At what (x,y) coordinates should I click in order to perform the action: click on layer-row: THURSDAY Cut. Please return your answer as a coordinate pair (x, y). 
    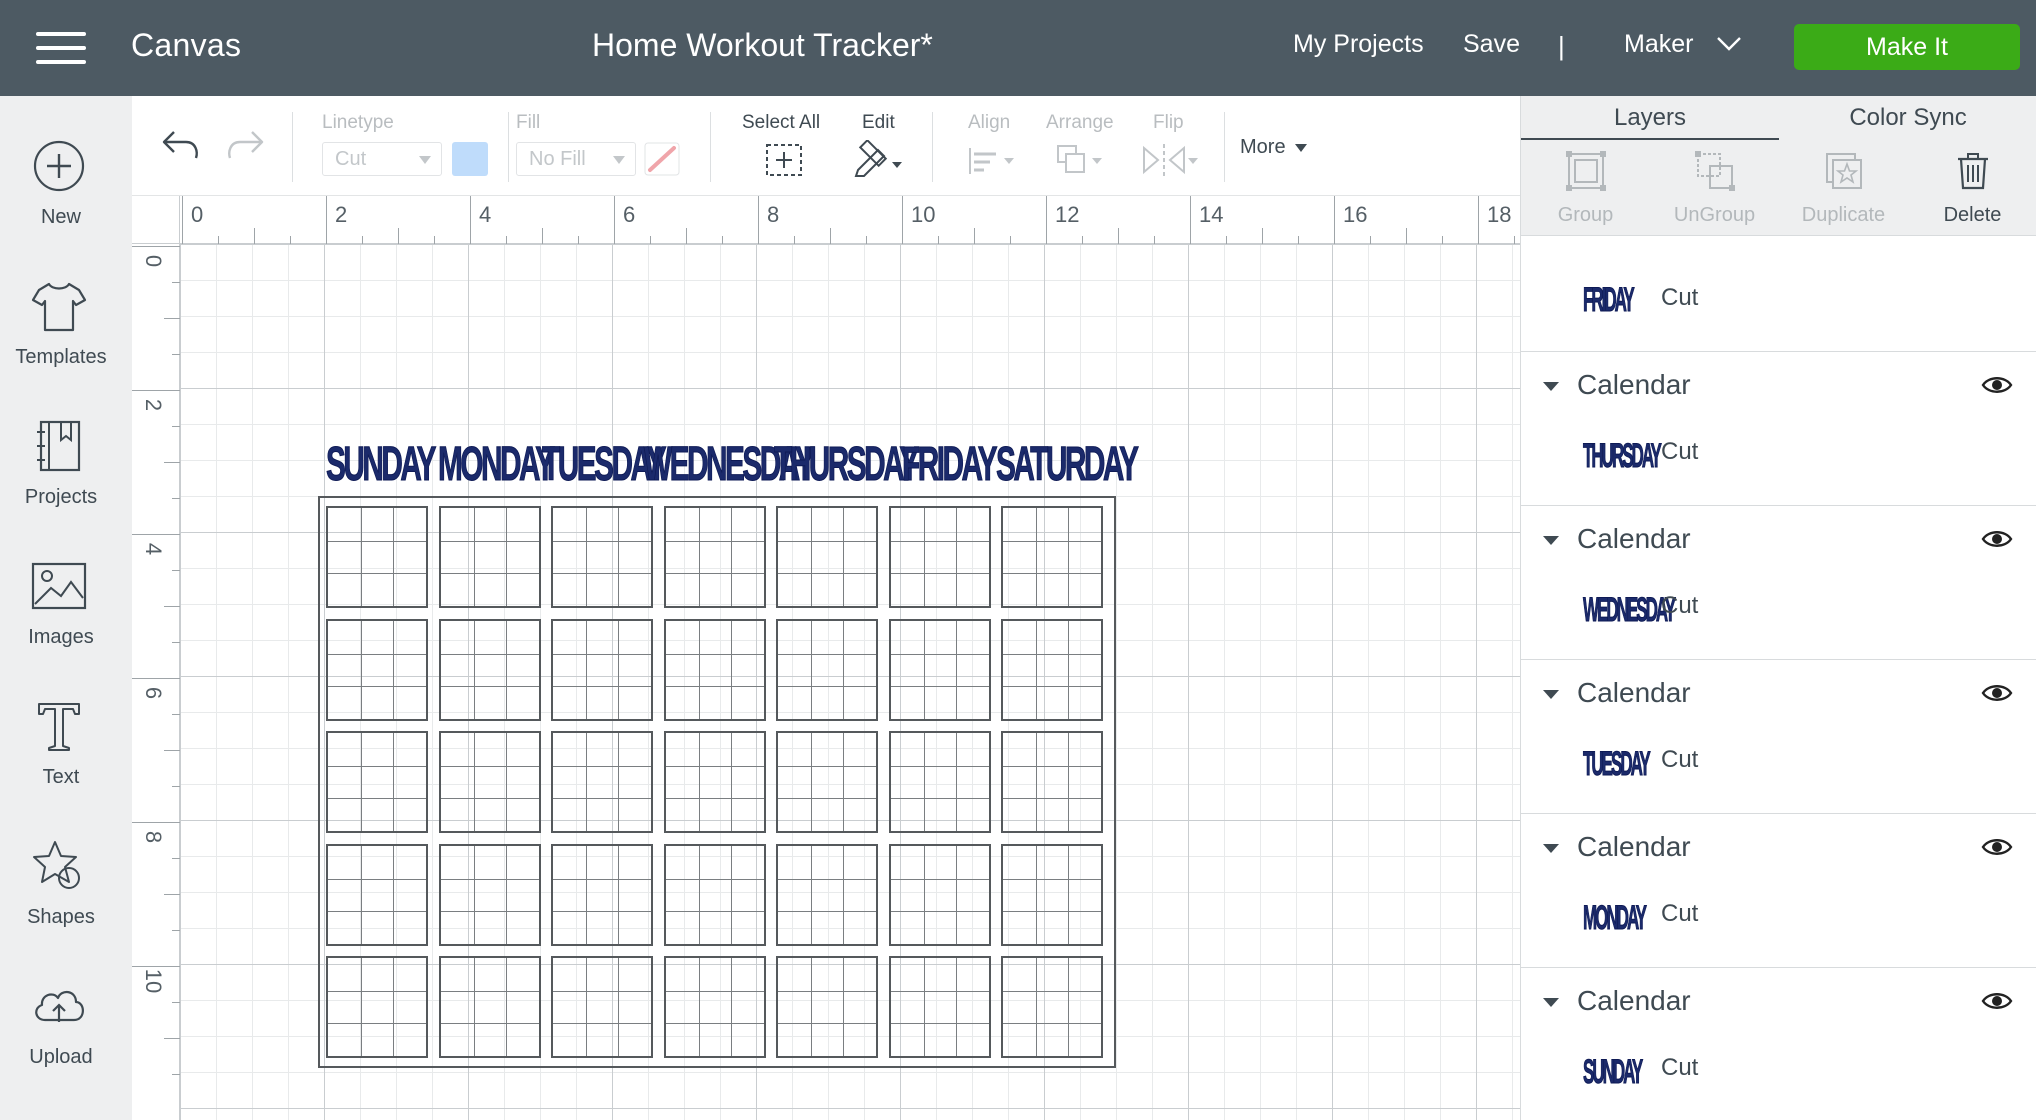
    Looking at the image, I should click on (1778, 458).